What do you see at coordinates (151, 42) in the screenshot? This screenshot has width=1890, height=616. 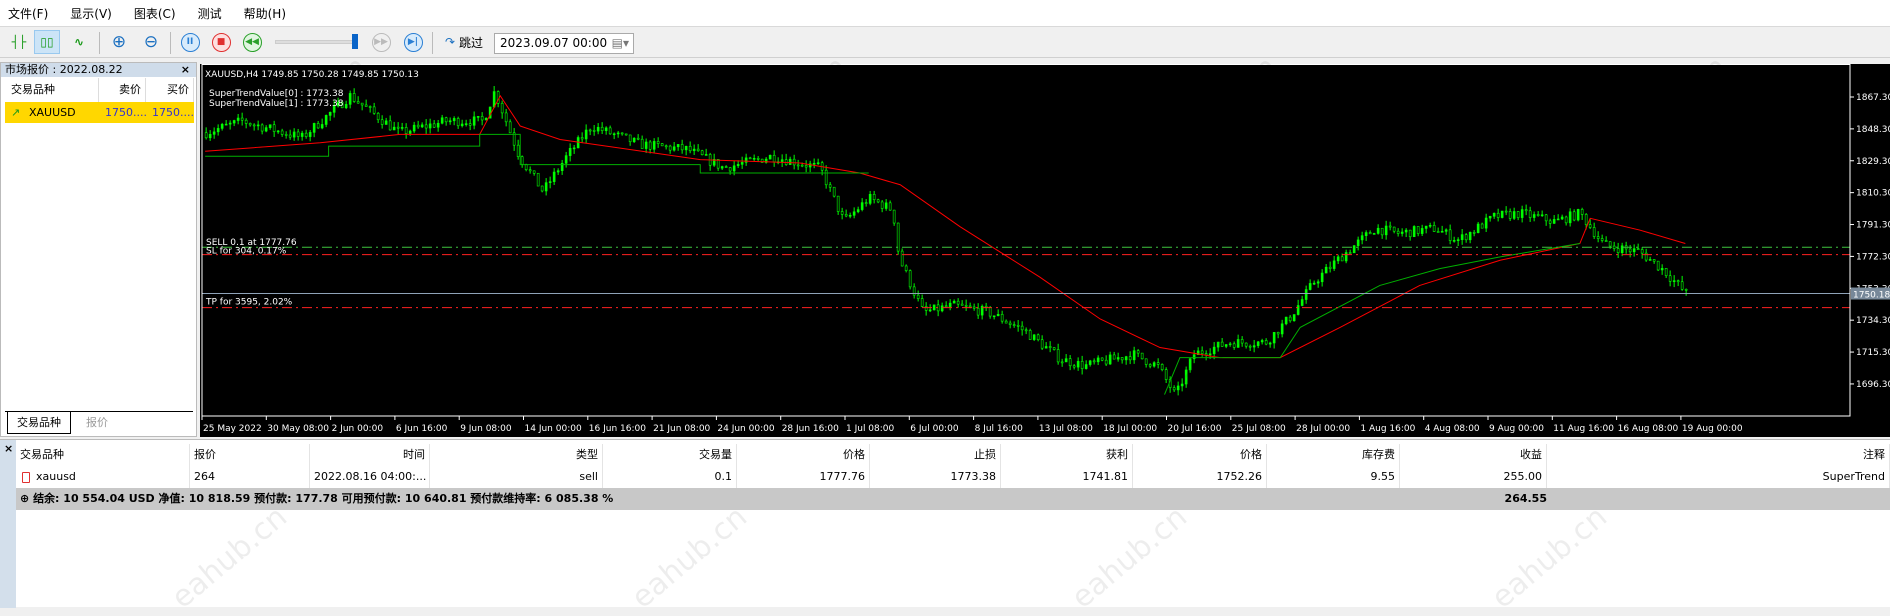 I see `zoom-out-button: ⊖` at bounding box center [151, 42].